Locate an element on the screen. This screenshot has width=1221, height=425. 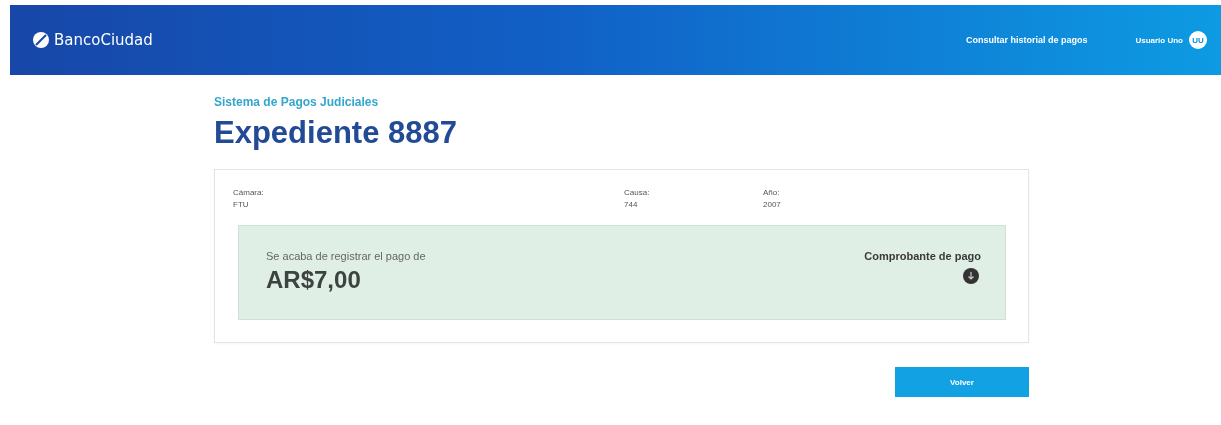
field-value: 2007 is located at coordinates (772, 204).